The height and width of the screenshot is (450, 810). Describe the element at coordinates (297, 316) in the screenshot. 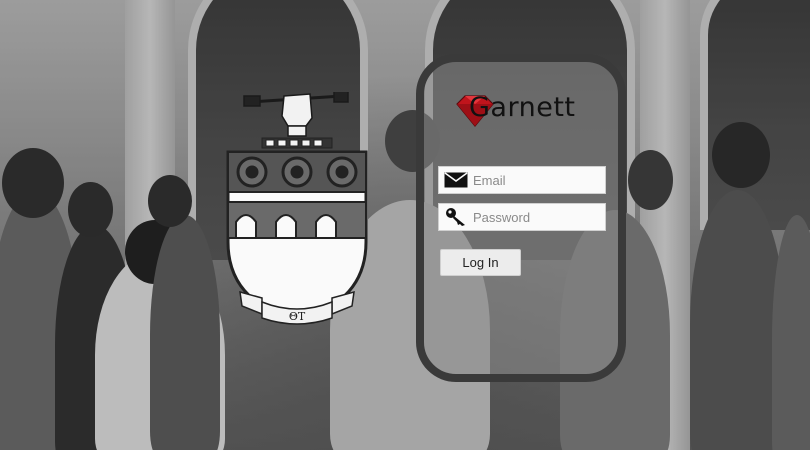

I see `crest-motto: ΘΤ` at that location.